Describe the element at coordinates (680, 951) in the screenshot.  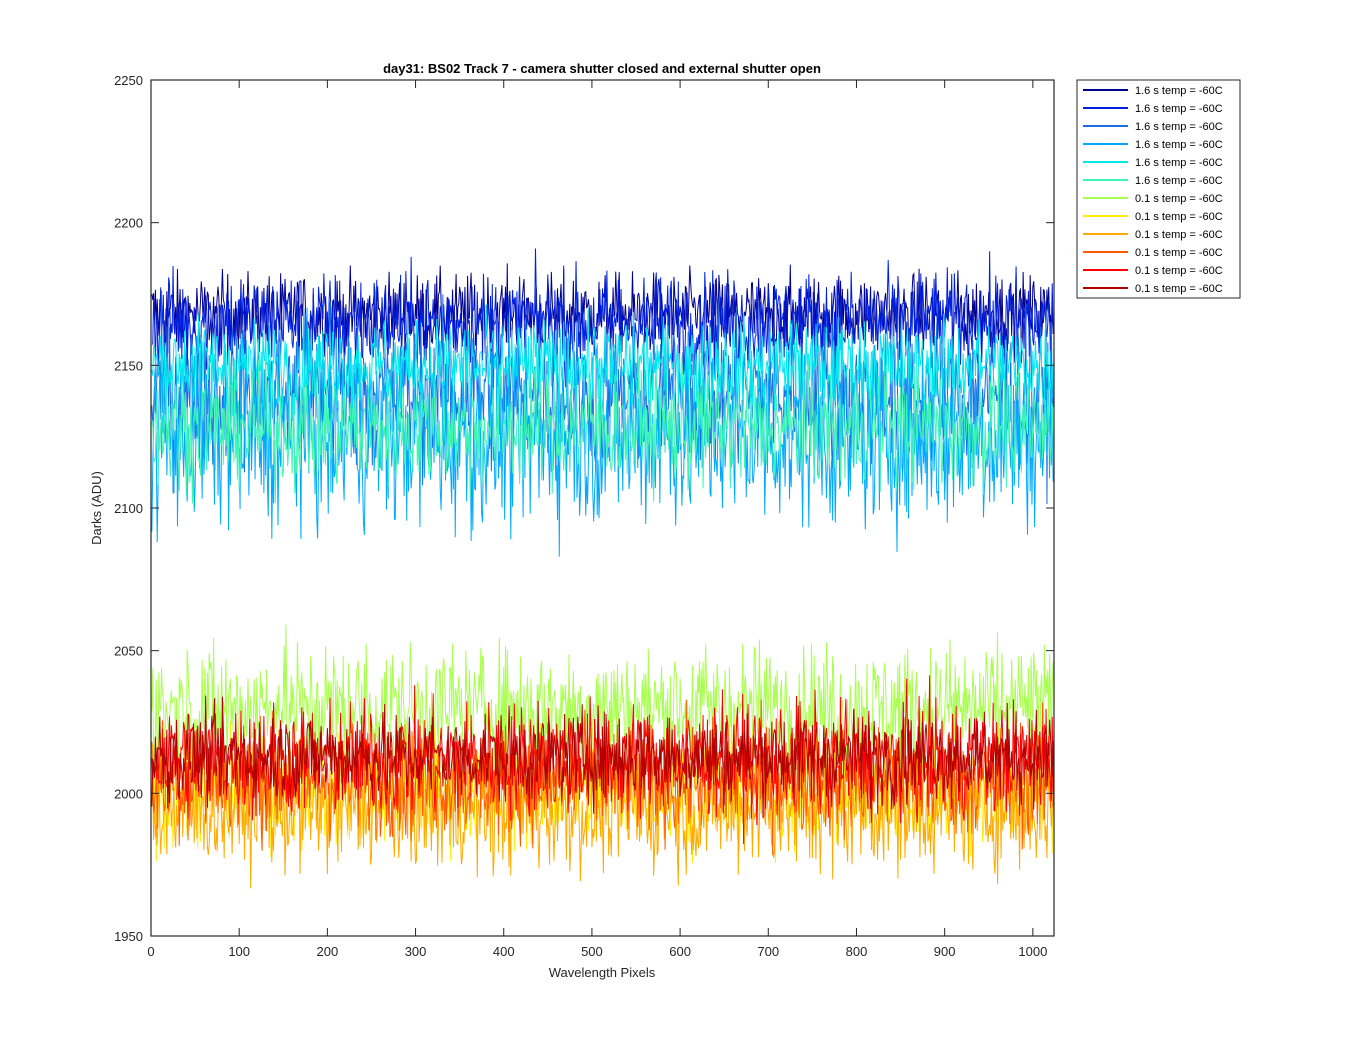
I see `x-tick-label: 600` at that location.